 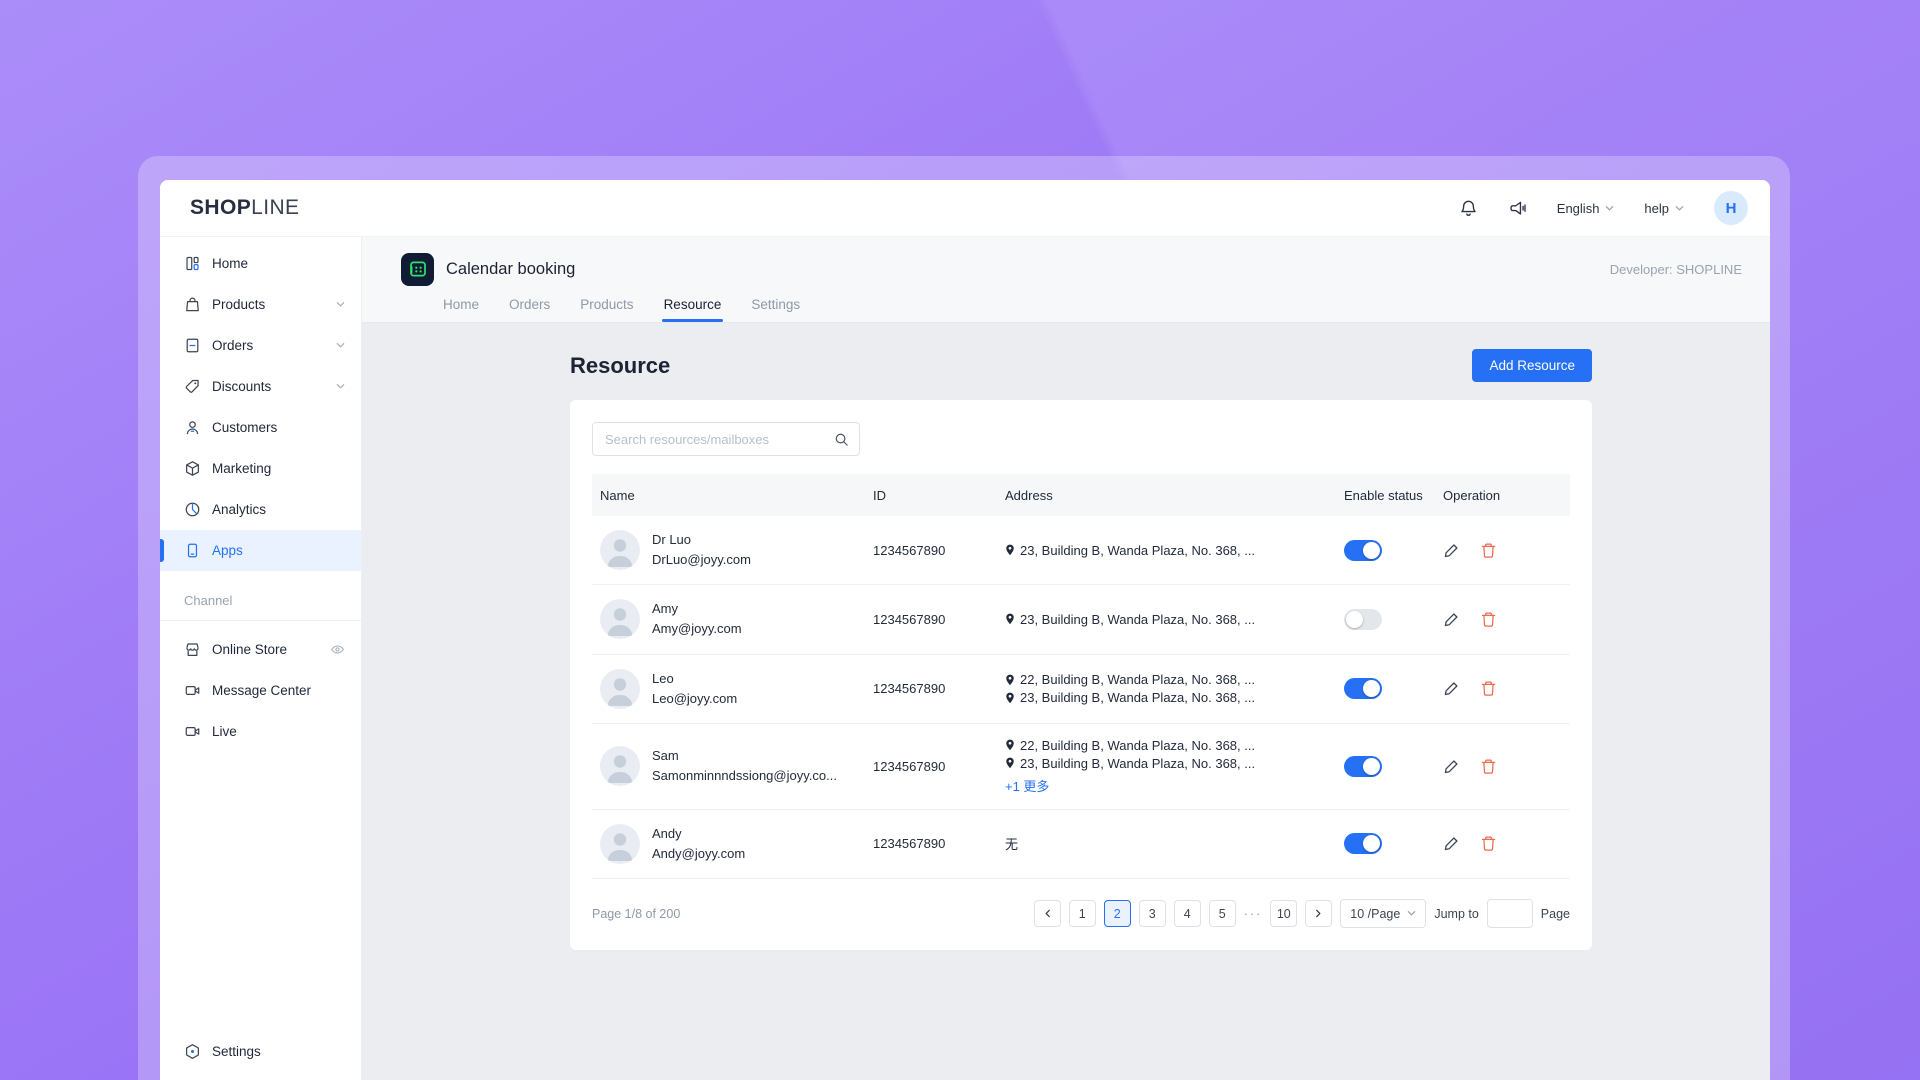 What do you see at coordinates (1586, 208) in the screenshot?
I see `language-selector: English` at bounding box center [1586, 208].